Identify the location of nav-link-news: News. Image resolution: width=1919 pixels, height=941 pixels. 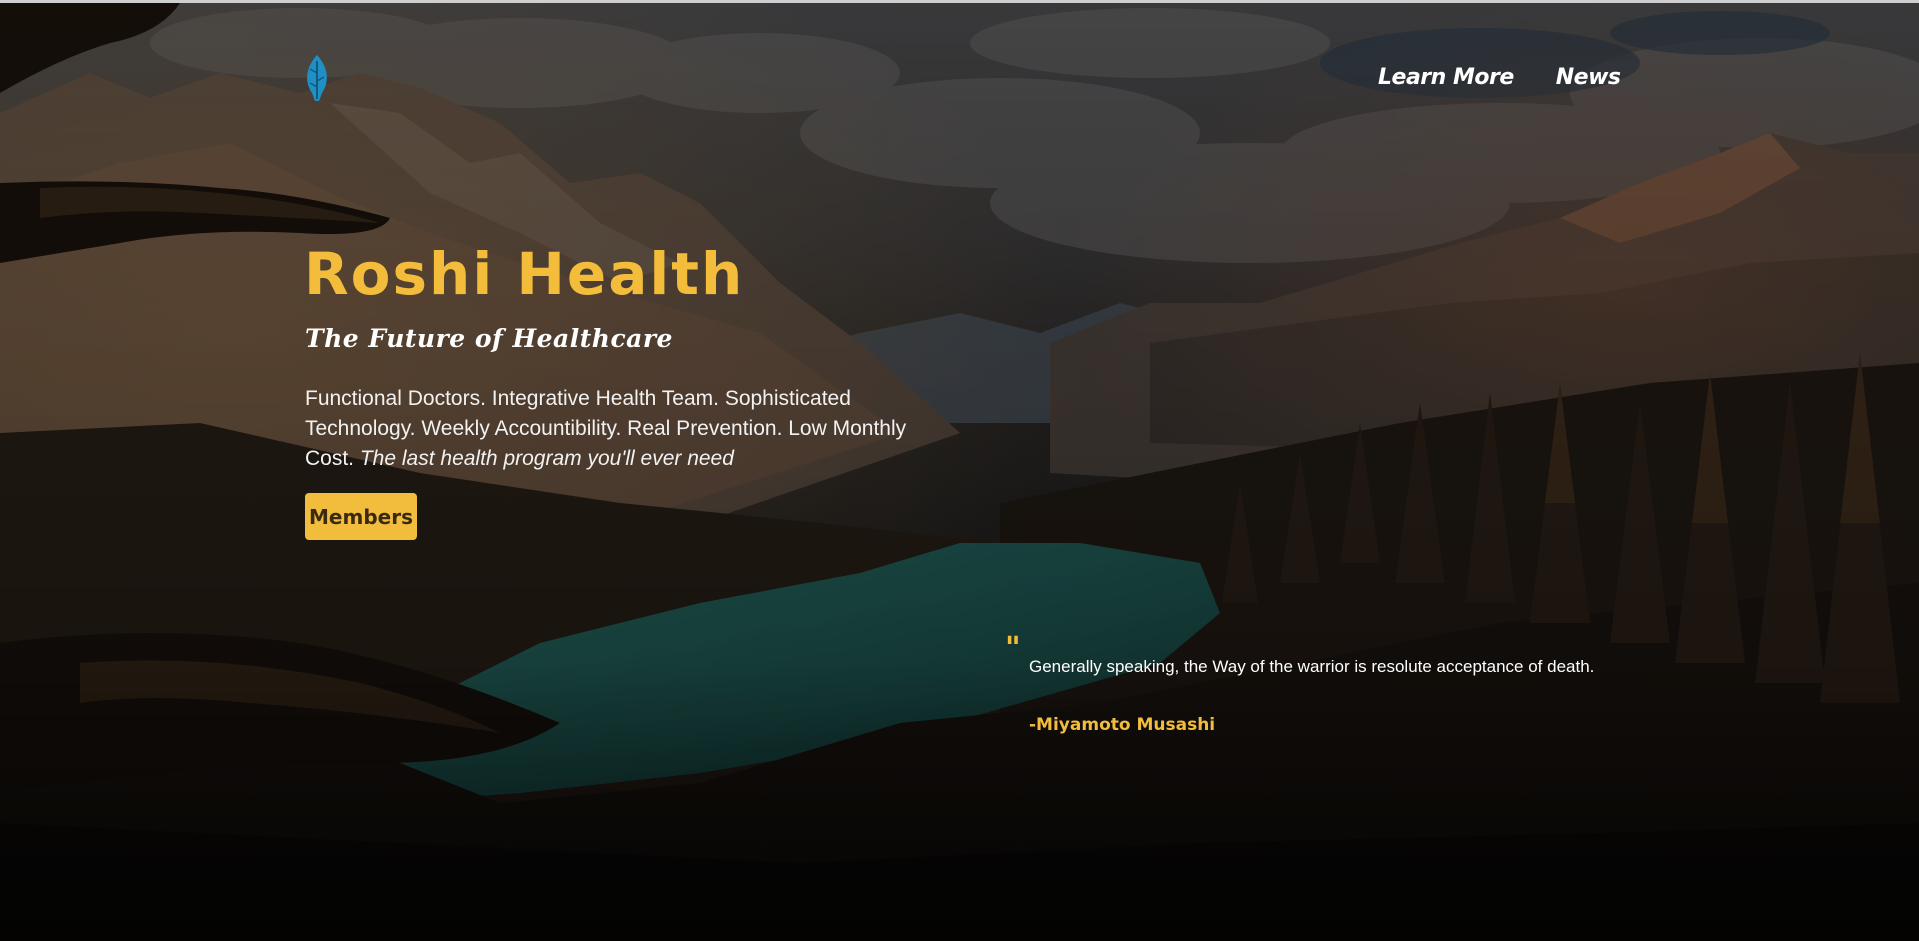
(1588, 77).